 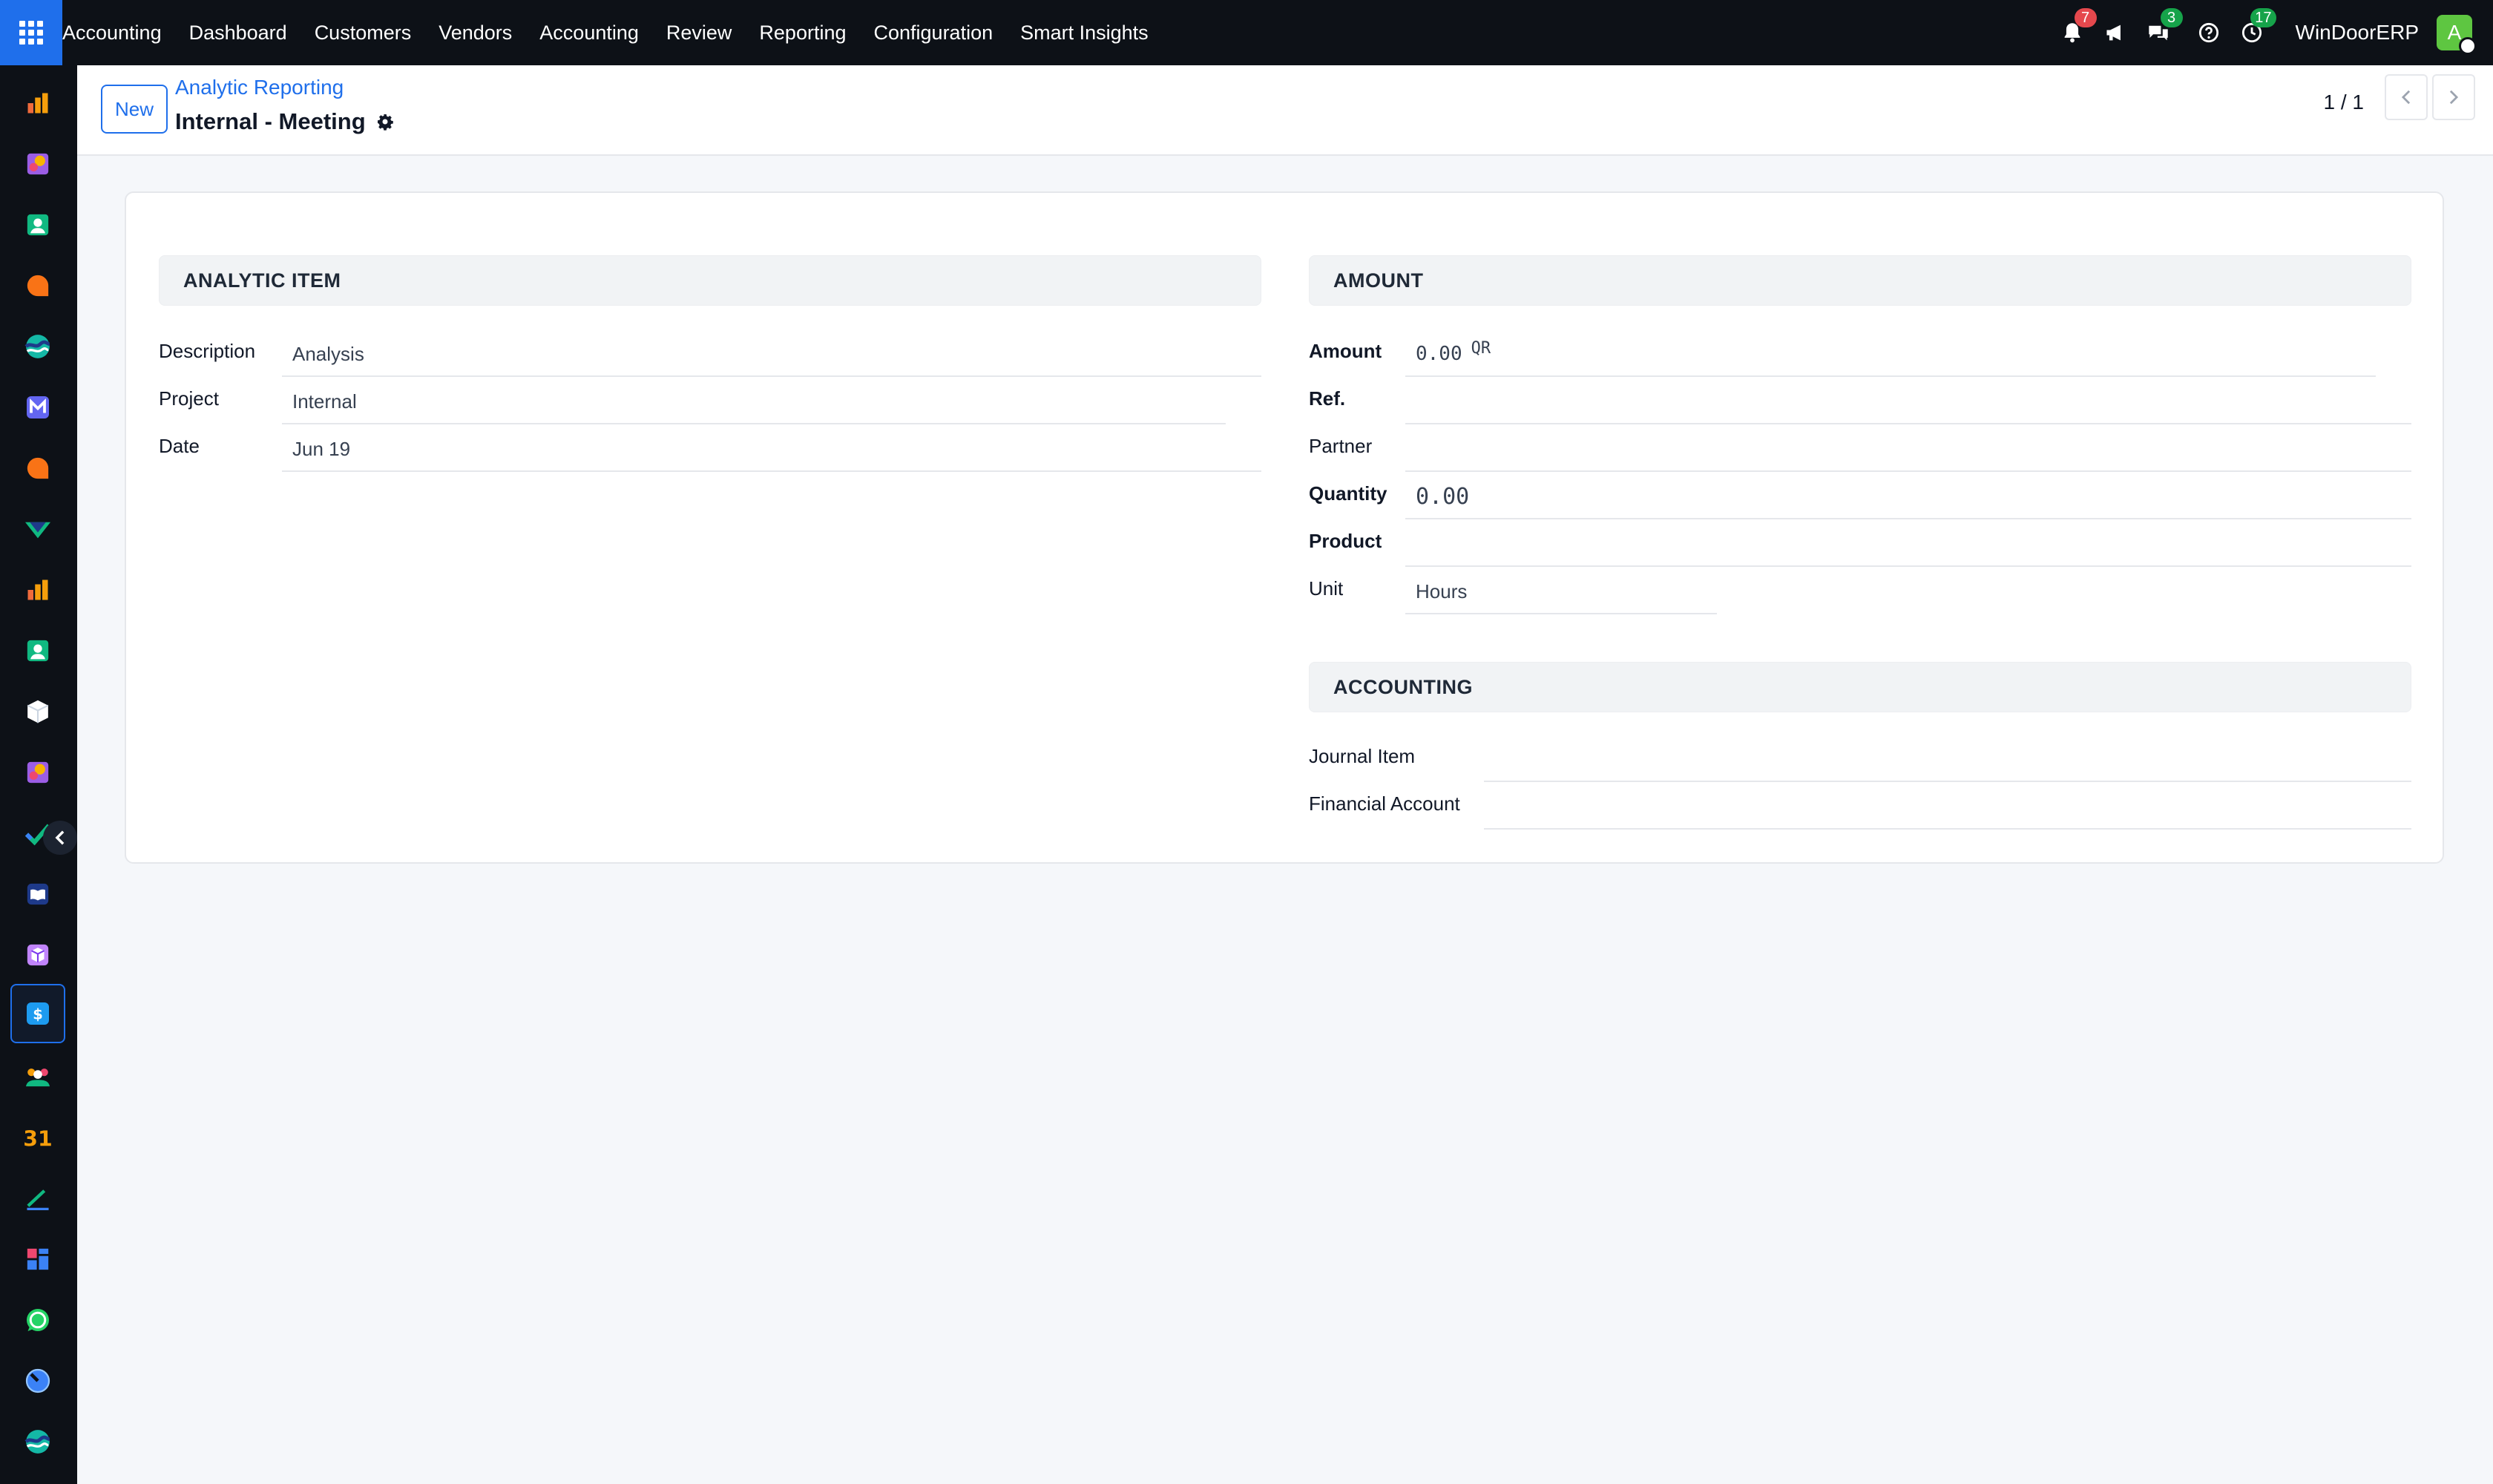 I want to click on date-value: Jun 19, so click(x=321, y=448).